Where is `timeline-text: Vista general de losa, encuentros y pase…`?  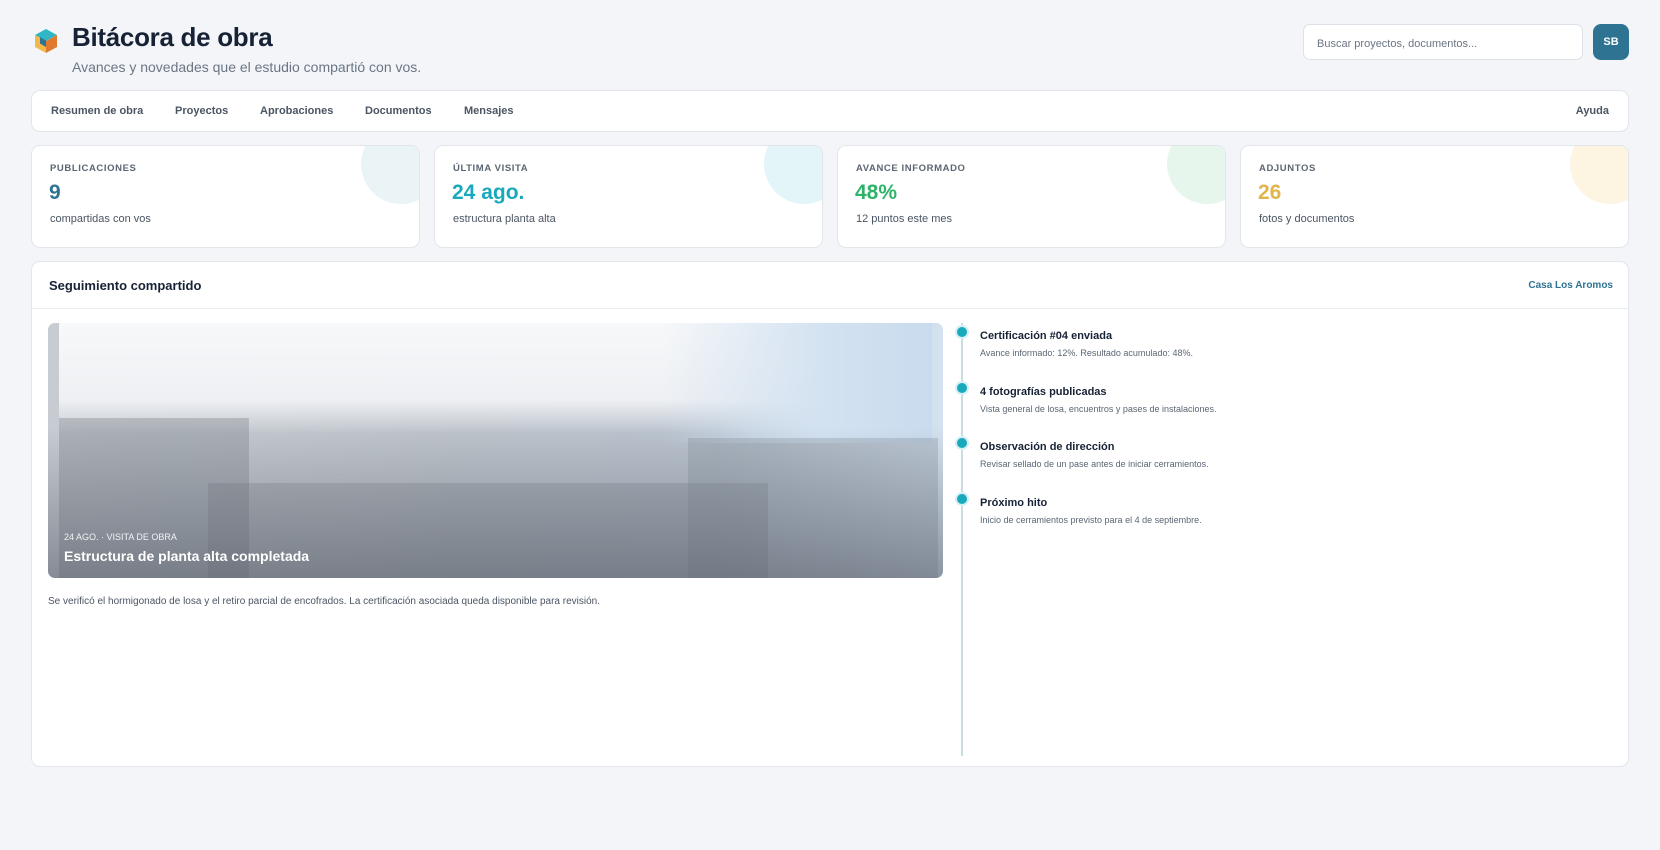
timeline-text: Vista general de losa, encuentros y pase… is located at coordinates (1098, 409).